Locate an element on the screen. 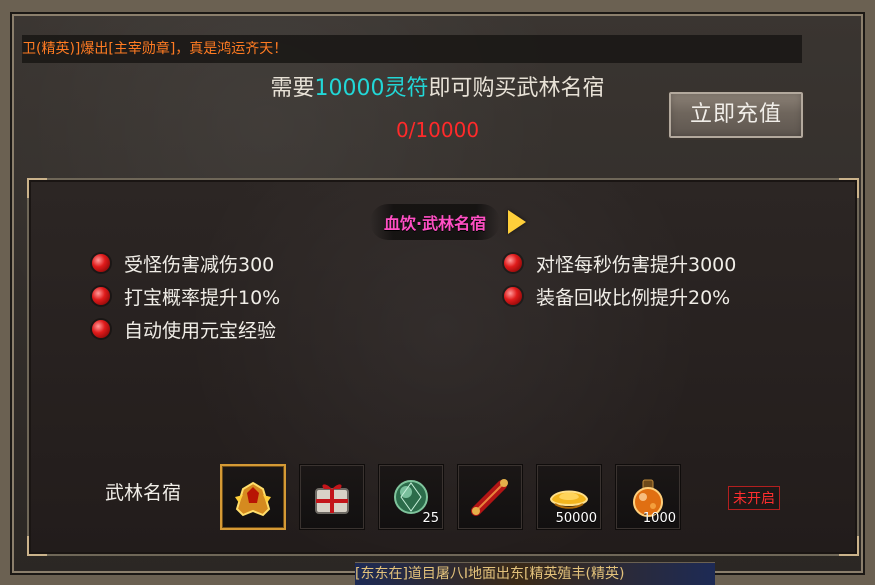 This screenshot has height=585, width=875. purchase-amount: 10000灵符 is located at coordinates (371, 88).